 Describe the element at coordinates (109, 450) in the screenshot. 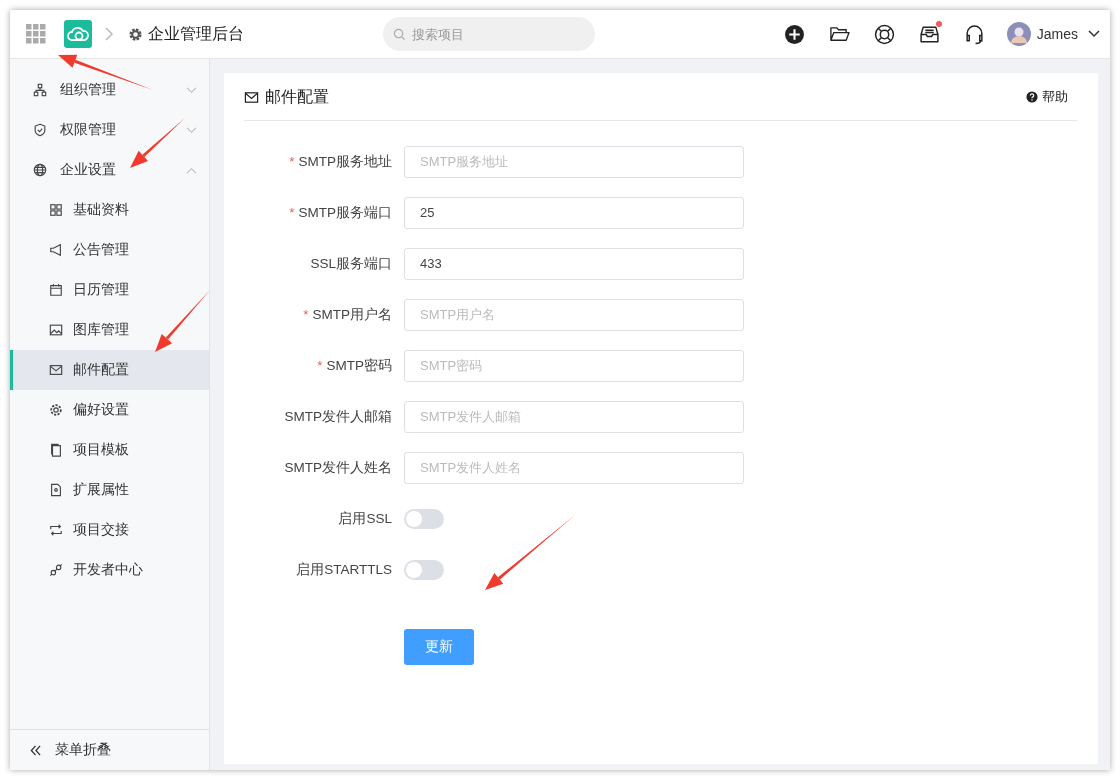

I see `sidebar-item: 项目模板` at that location.